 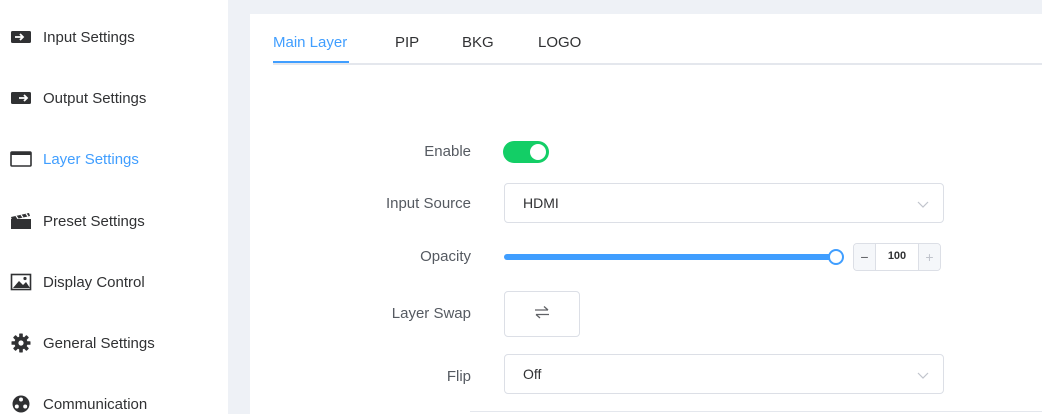 What do you see at coordinates (89, 37) in the screenshot?
I see `sidebar-item-label: Input Settings` at bounding box center [89, 37].